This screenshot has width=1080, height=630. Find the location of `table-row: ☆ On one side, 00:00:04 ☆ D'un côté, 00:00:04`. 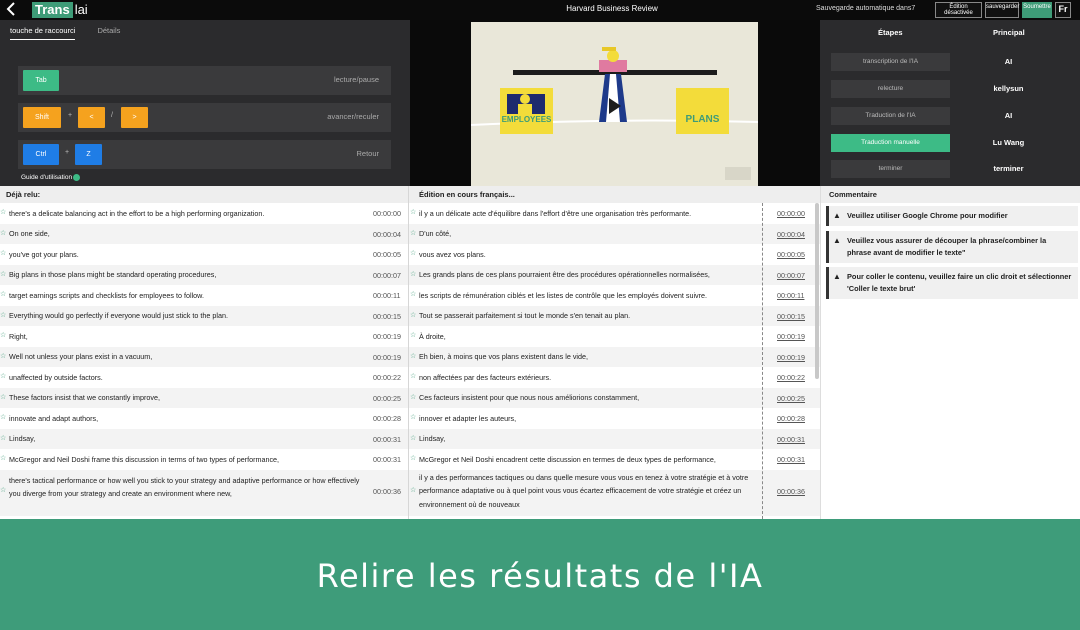

table-row: ☆ On one side, 00:00:04 ☆ D'un côté, 00:00:04 is located at coordinates (410, 233).